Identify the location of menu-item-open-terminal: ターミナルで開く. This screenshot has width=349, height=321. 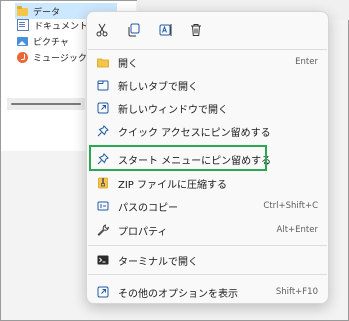
(207, 260).